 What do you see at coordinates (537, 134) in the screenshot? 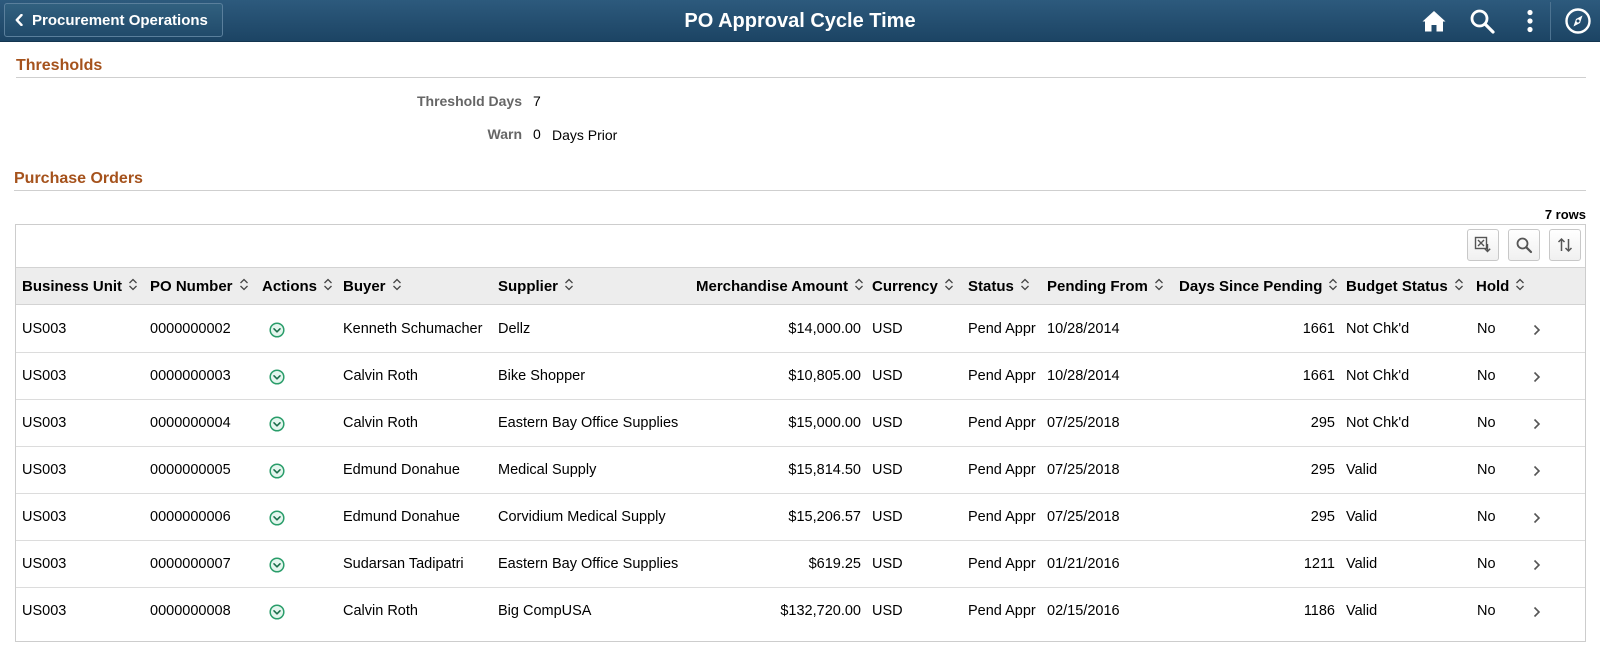
I see `warn-value: 0` at bounding box center [537, 134].